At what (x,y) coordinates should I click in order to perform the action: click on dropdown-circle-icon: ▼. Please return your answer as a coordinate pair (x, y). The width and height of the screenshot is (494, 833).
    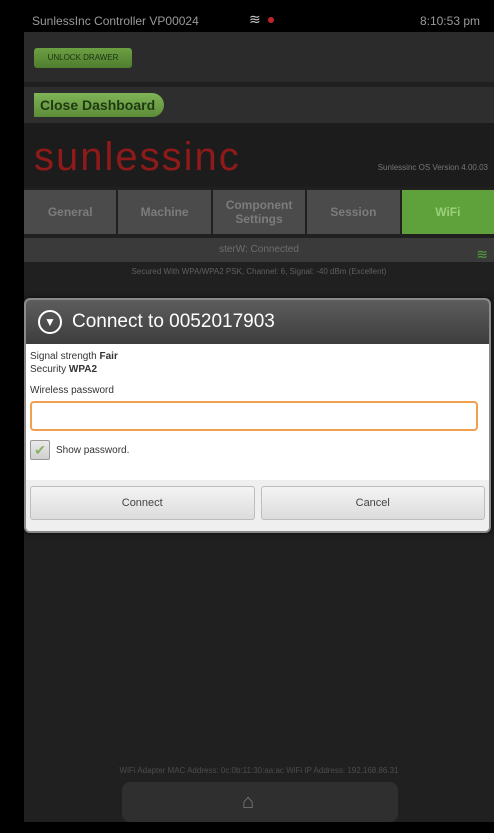
    Looking at the image, I should click on (50, 322).